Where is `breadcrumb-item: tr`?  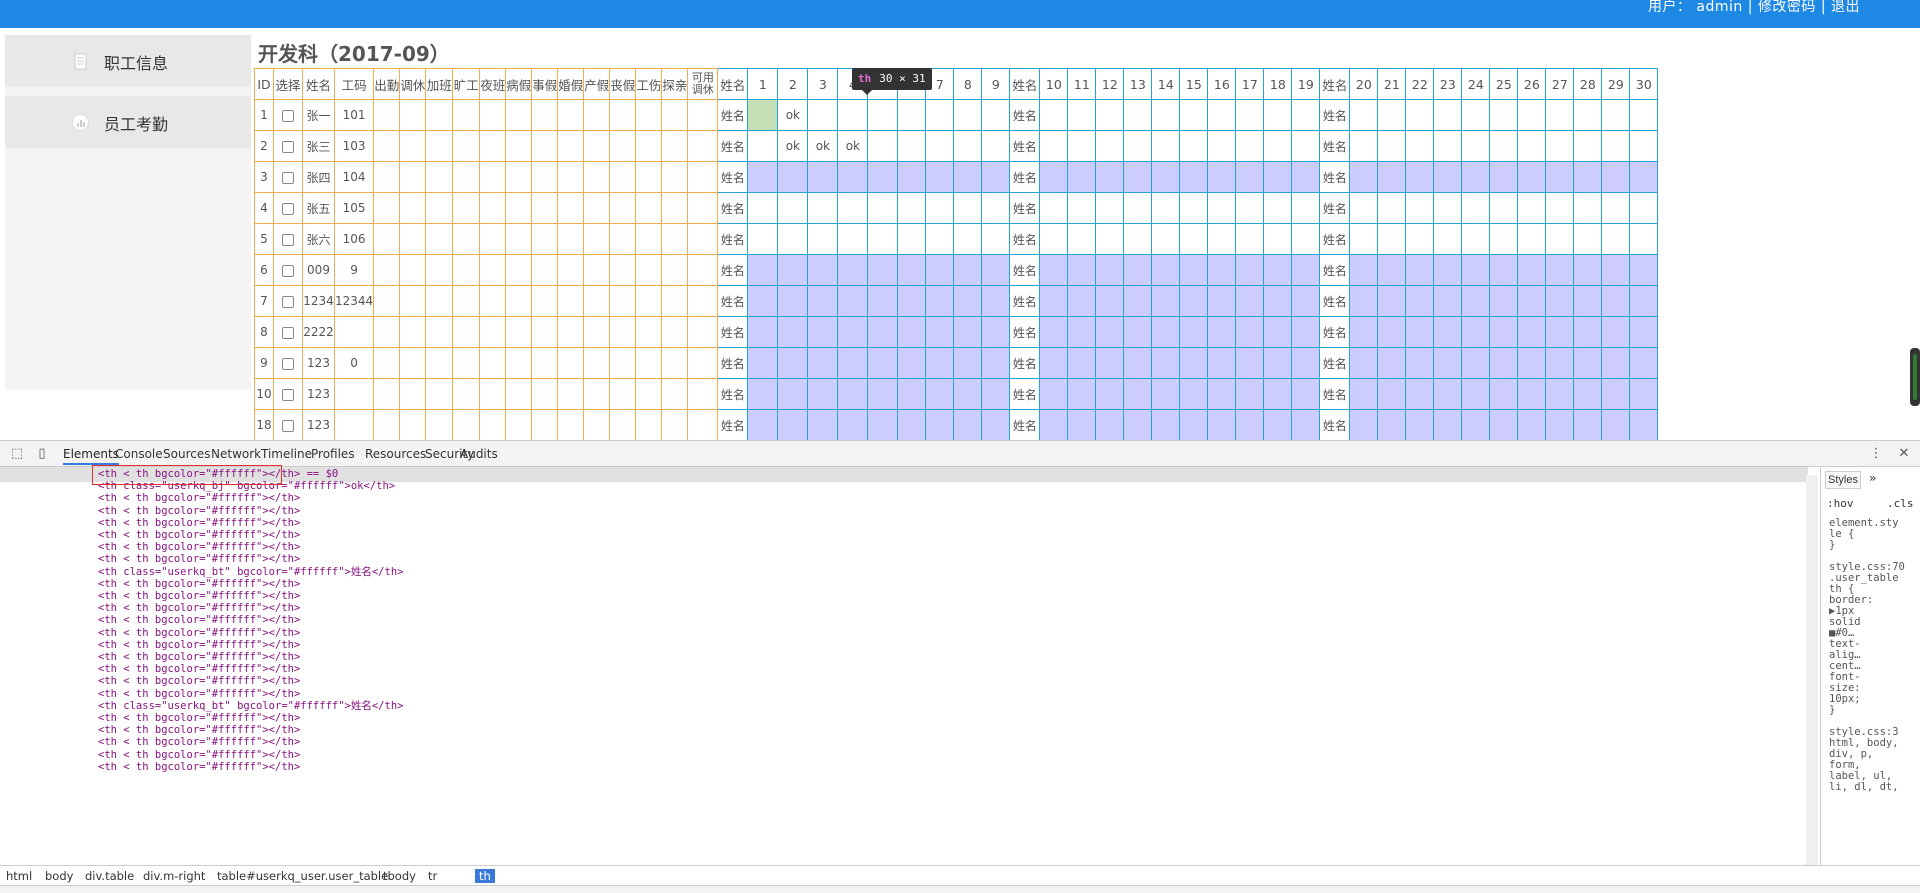
breadcrumb-item: tr is located at coordinates (432, 876).